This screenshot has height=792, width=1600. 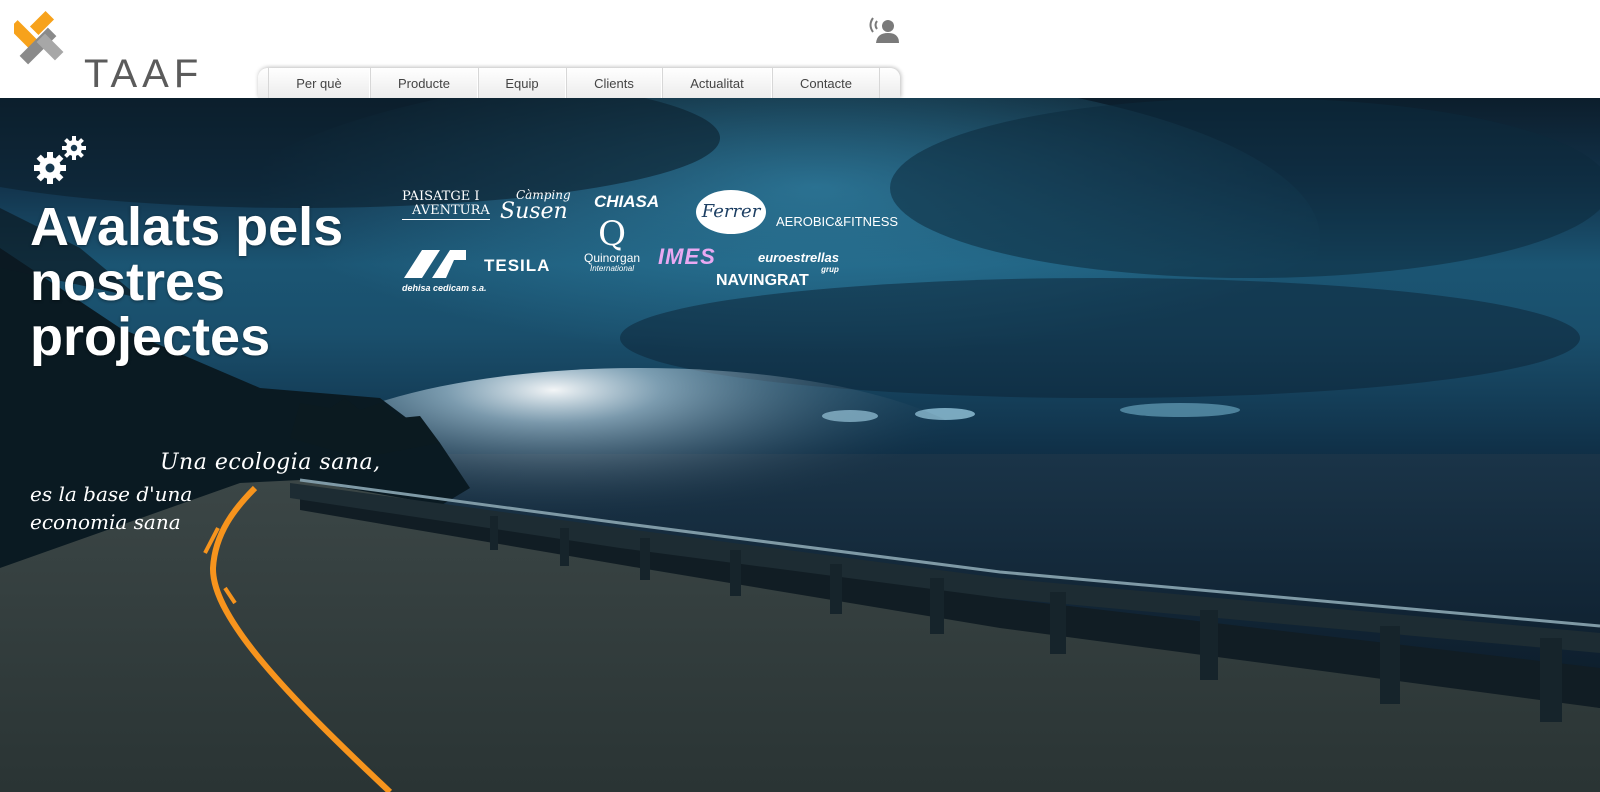 I want to click on taaf-logo-mark, so click(x=36, y=37).